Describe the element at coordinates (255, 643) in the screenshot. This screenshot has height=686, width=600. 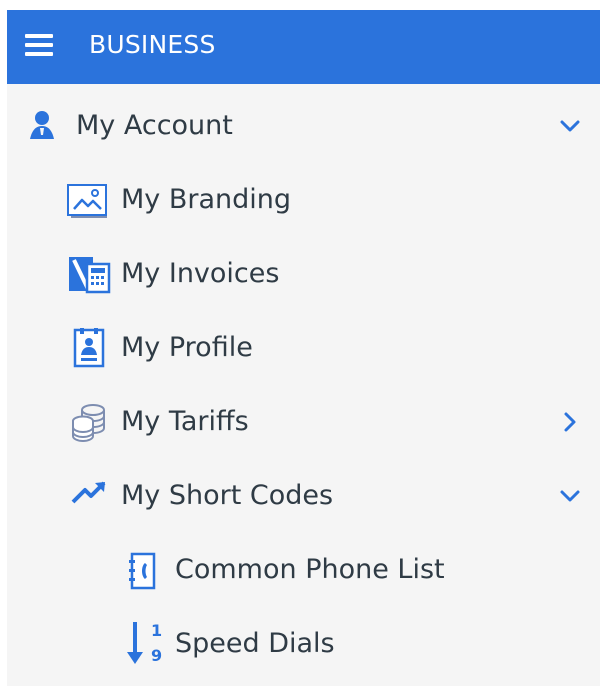
I see `sidebar-item-label: Speed Dials` at that location.